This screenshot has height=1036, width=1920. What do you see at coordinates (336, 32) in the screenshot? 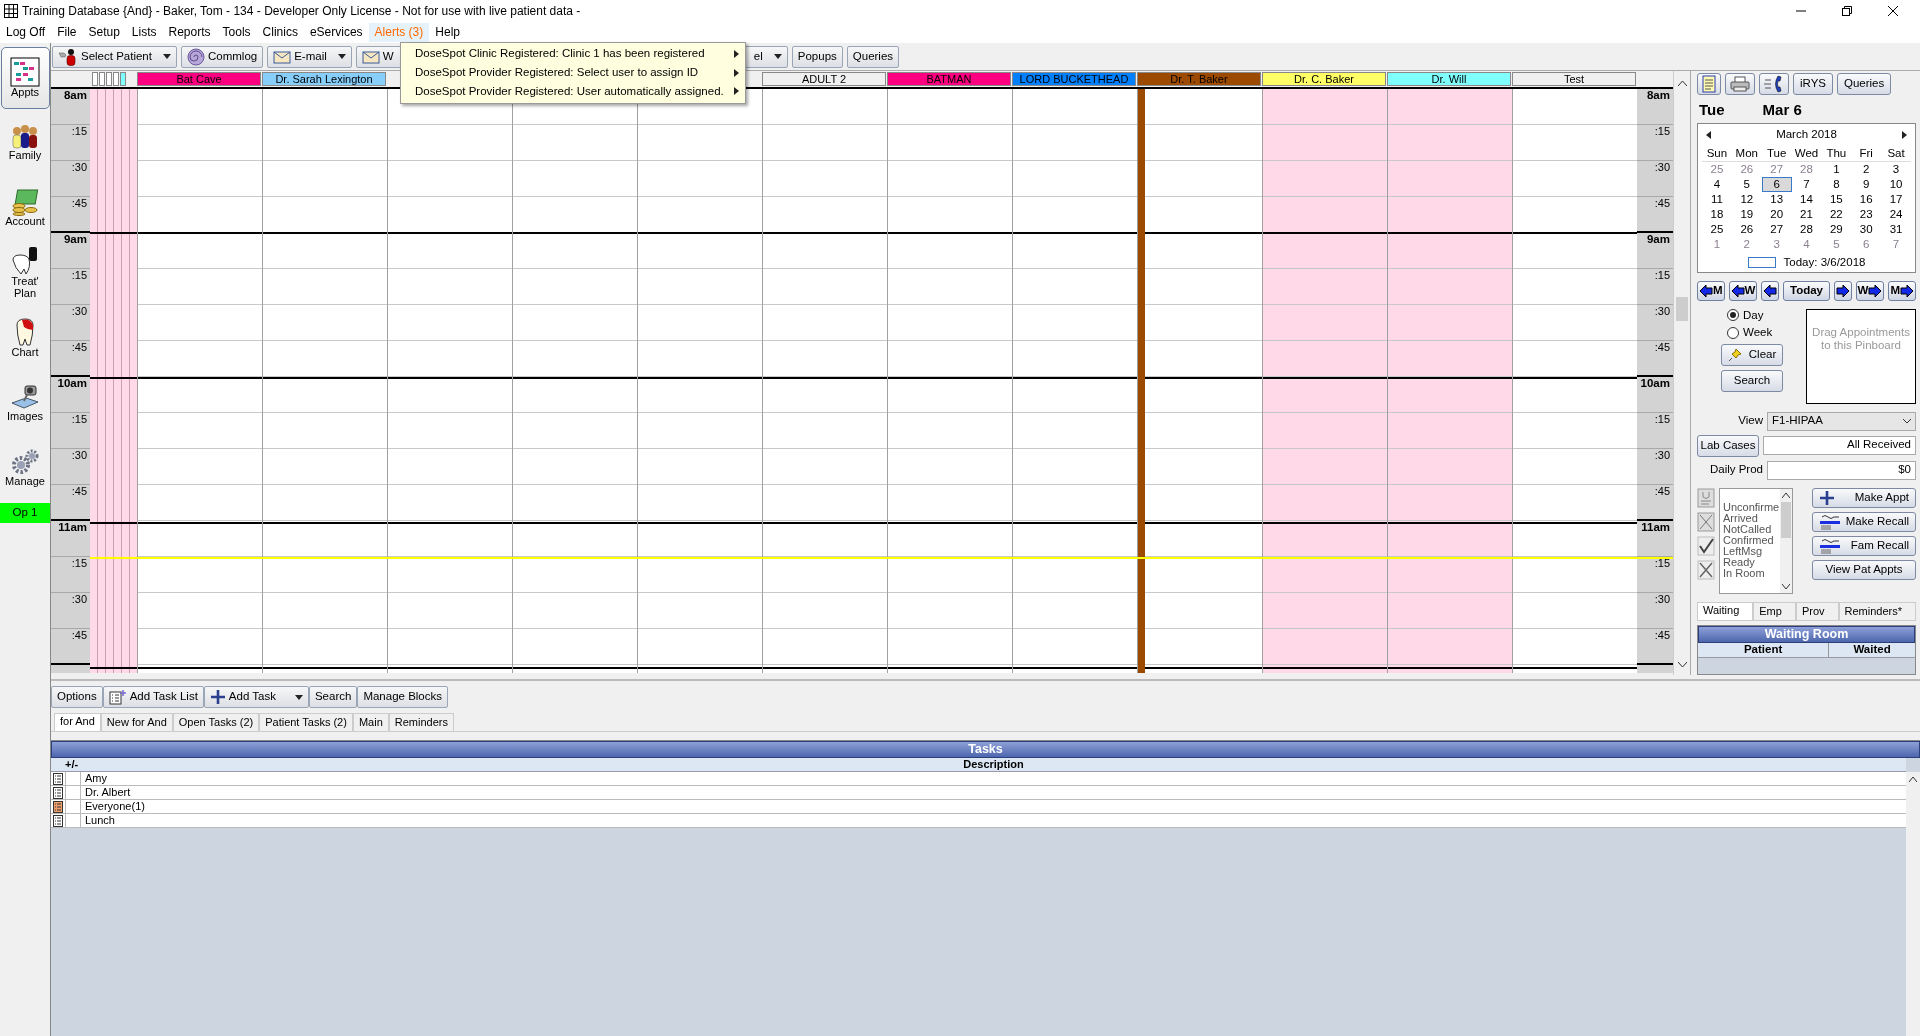
I see `menu-item: eServices` at bounding box center [336, 32].